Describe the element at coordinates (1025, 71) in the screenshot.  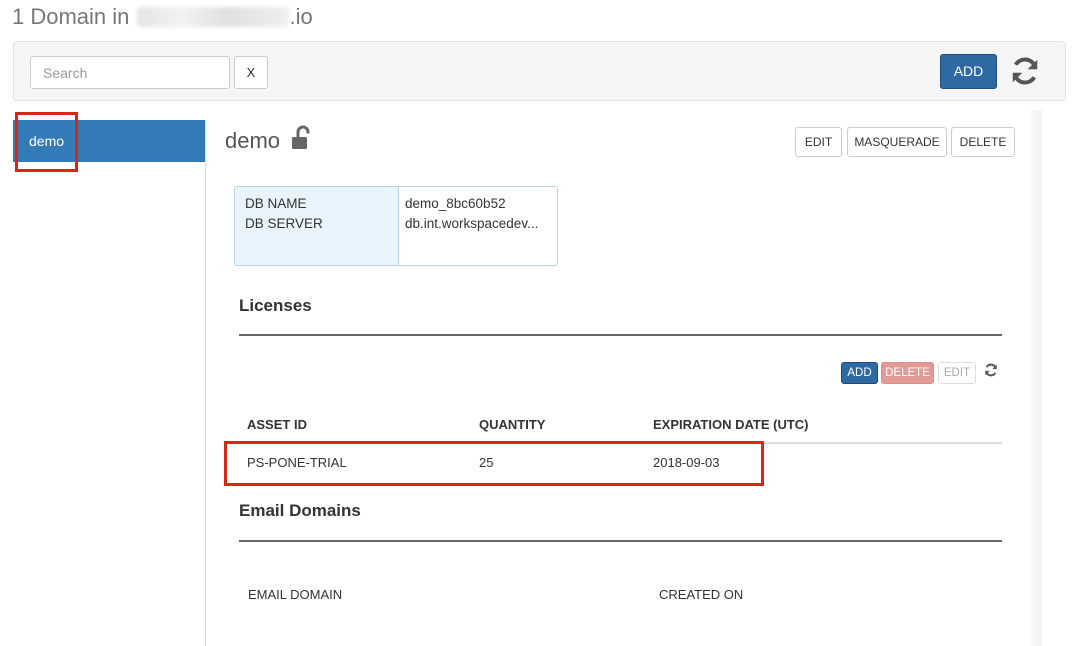
I see `refresh-icon` at that location.